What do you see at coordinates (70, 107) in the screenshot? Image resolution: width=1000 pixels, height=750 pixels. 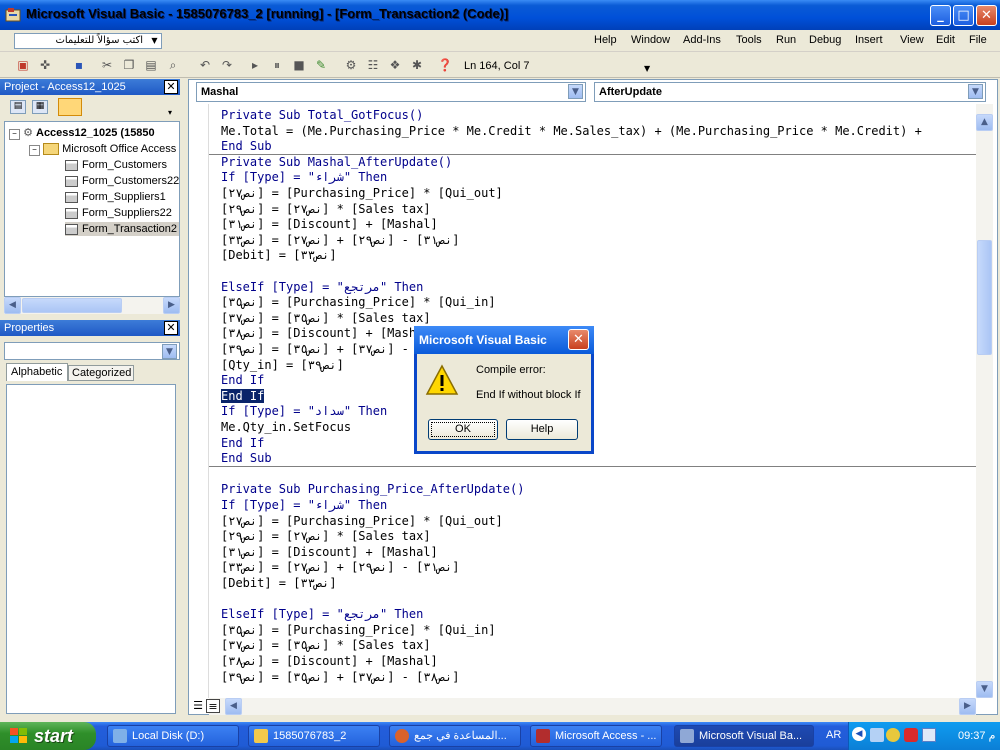 I see `toggle-folders-icon` at bounding box center [70, 107].